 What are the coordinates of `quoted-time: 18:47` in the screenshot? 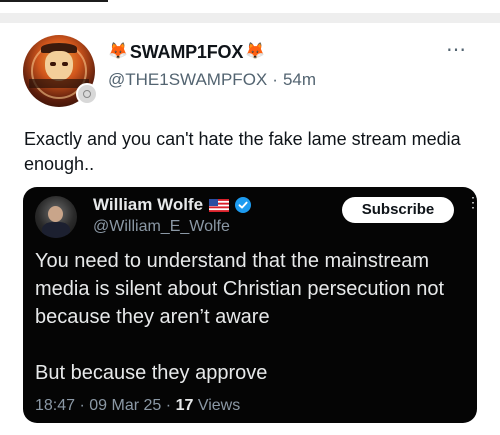 It's located at (55, 405).